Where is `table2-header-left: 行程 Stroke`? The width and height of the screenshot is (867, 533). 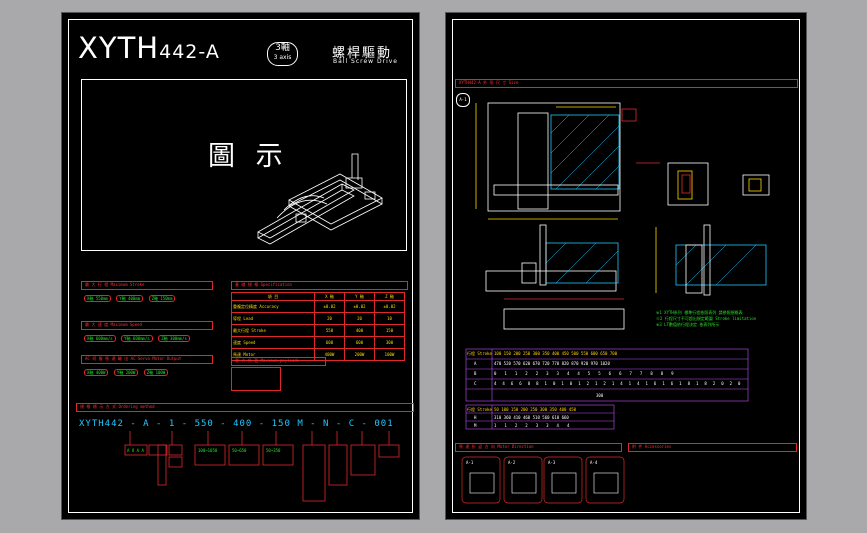
table2-header-left: 行程 Stroke is located at coordinates (479, 409).